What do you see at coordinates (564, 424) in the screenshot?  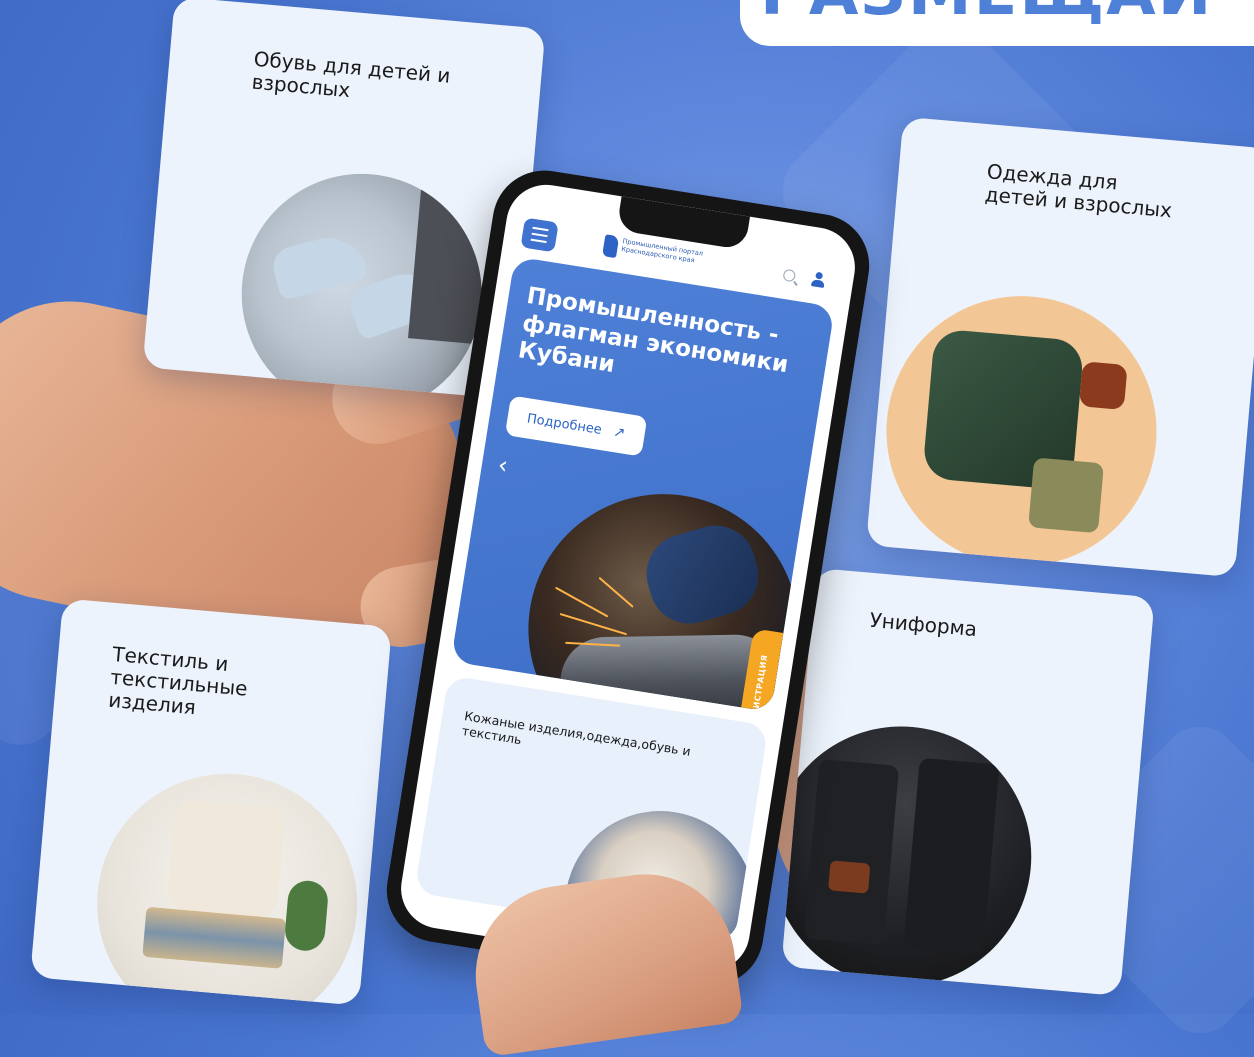 I see `more-button-label: Подробнее` at bounding box center [564, 424].